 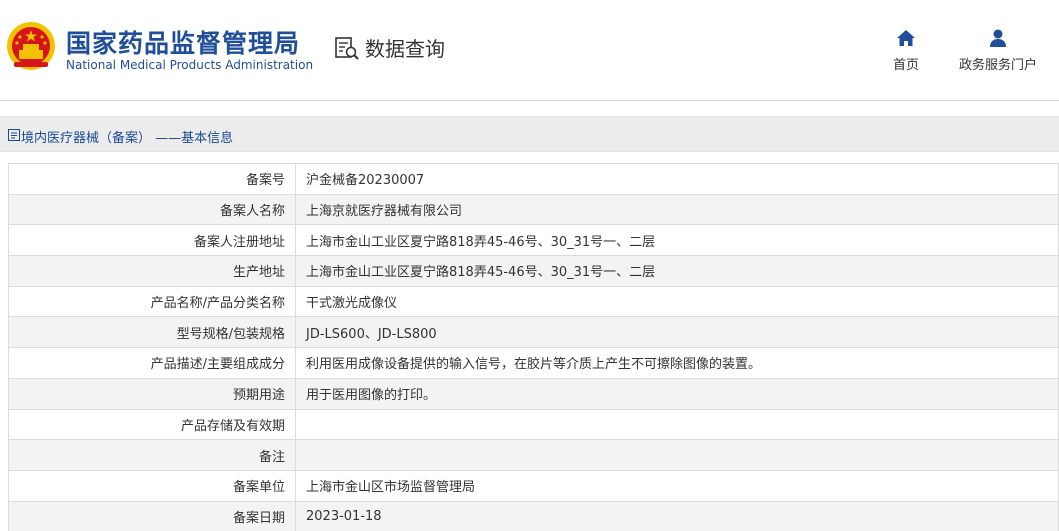 What do you see at coordinates (152, 209) in the screenshot?
I see `row-label: 备案人名称` at bounding box center [152, 209].